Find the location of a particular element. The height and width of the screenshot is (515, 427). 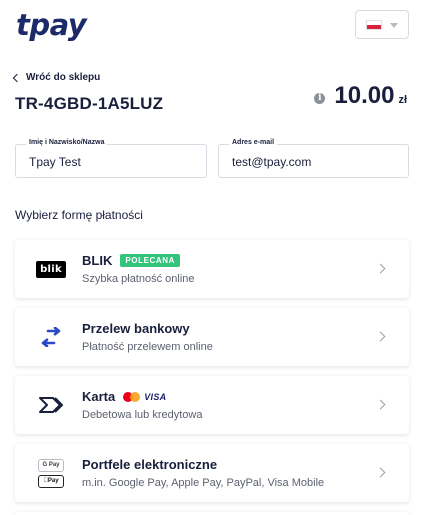

info-icon: i is located at coordinates (320, 98).